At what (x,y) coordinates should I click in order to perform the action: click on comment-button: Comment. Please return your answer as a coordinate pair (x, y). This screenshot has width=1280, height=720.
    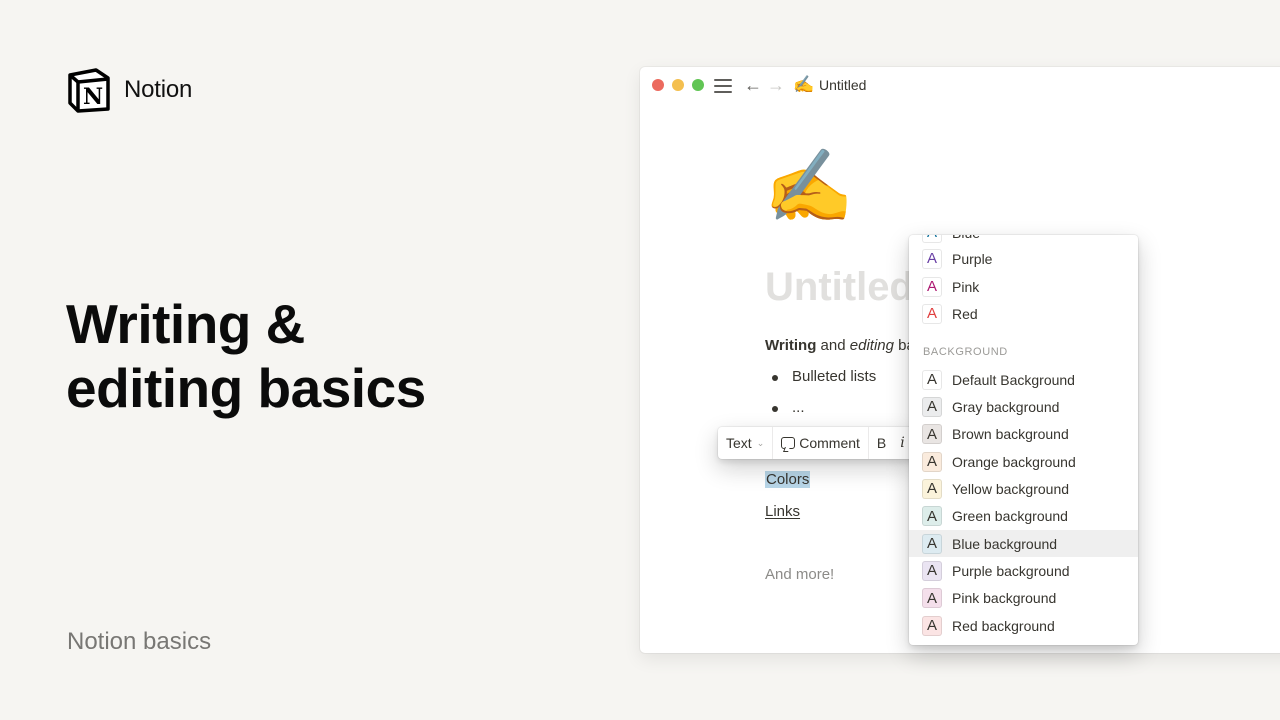
    Looking at the image, I should click on (821, 443).